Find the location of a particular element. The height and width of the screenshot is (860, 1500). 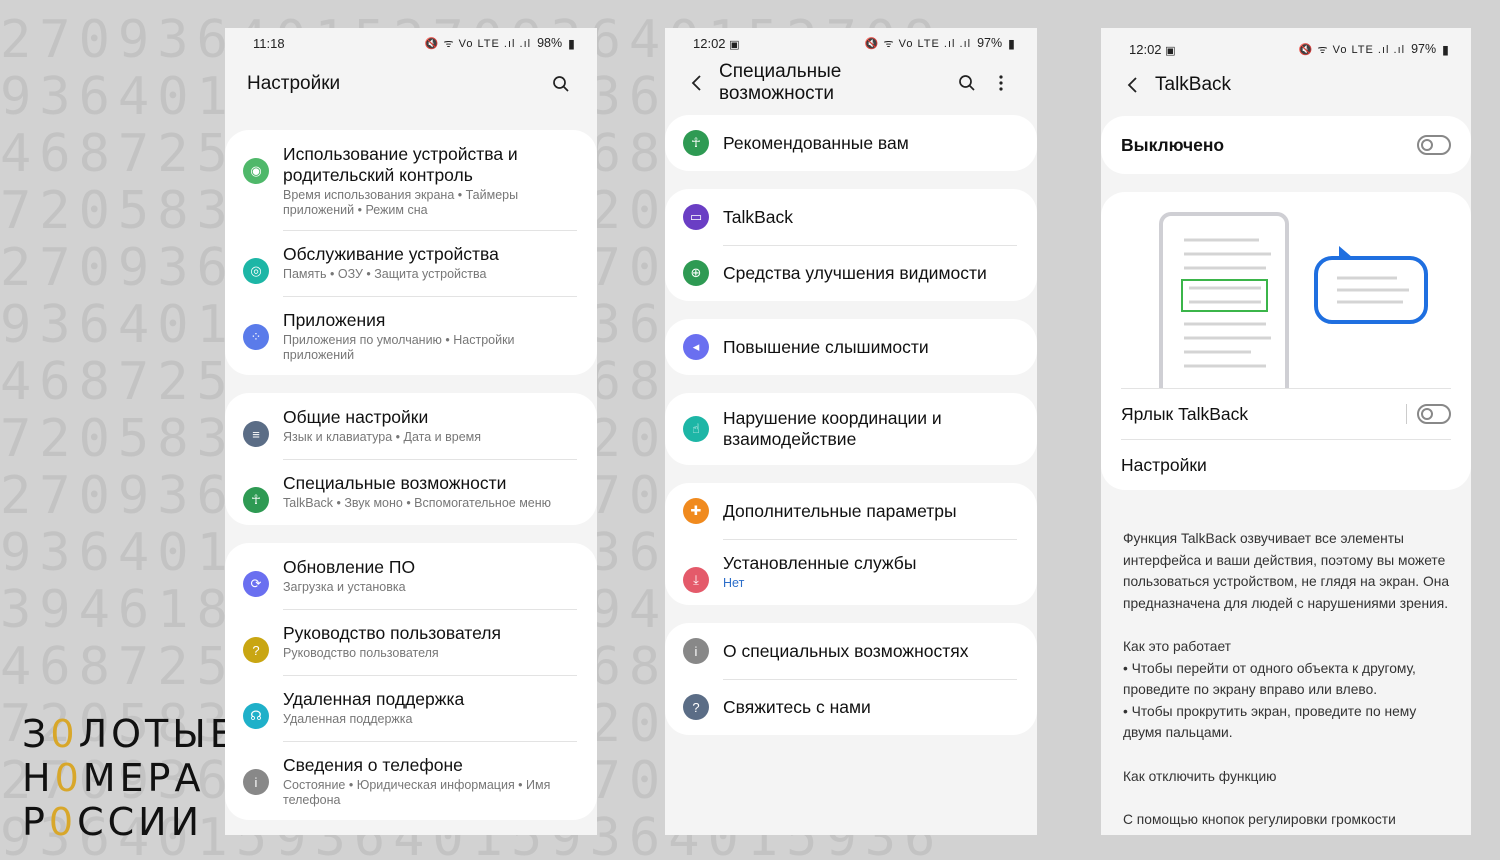

device-care-icon: ◎ is located at coordinates (256, 271).